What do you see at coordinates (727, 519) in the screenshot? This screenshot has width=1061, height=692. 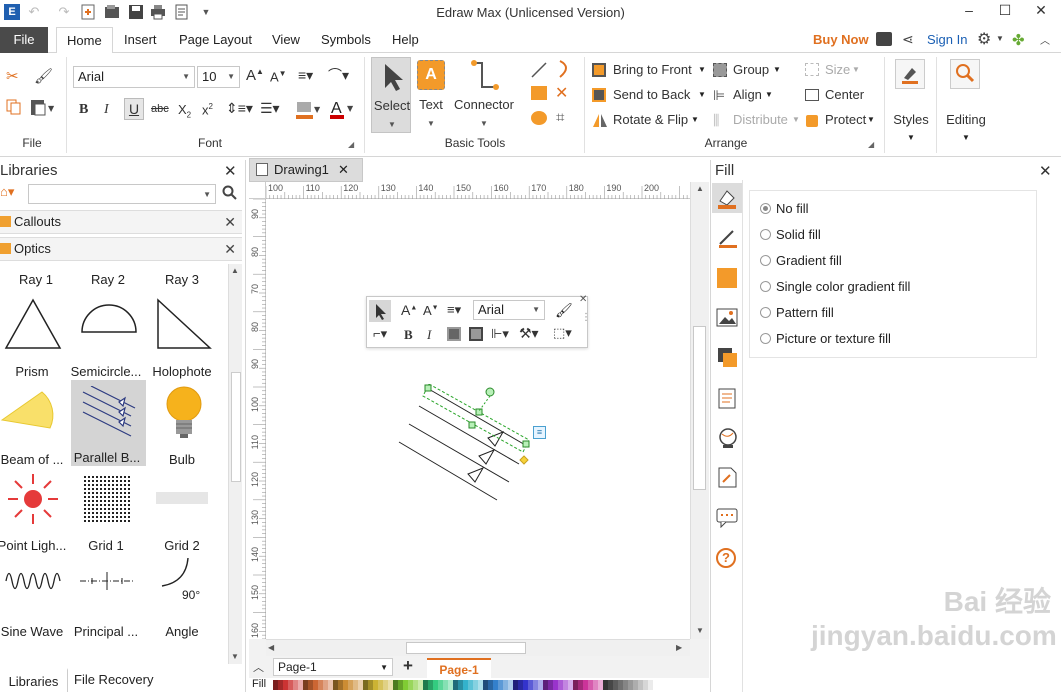 I see `comment-side-icon` at bounding box center [727, 519].